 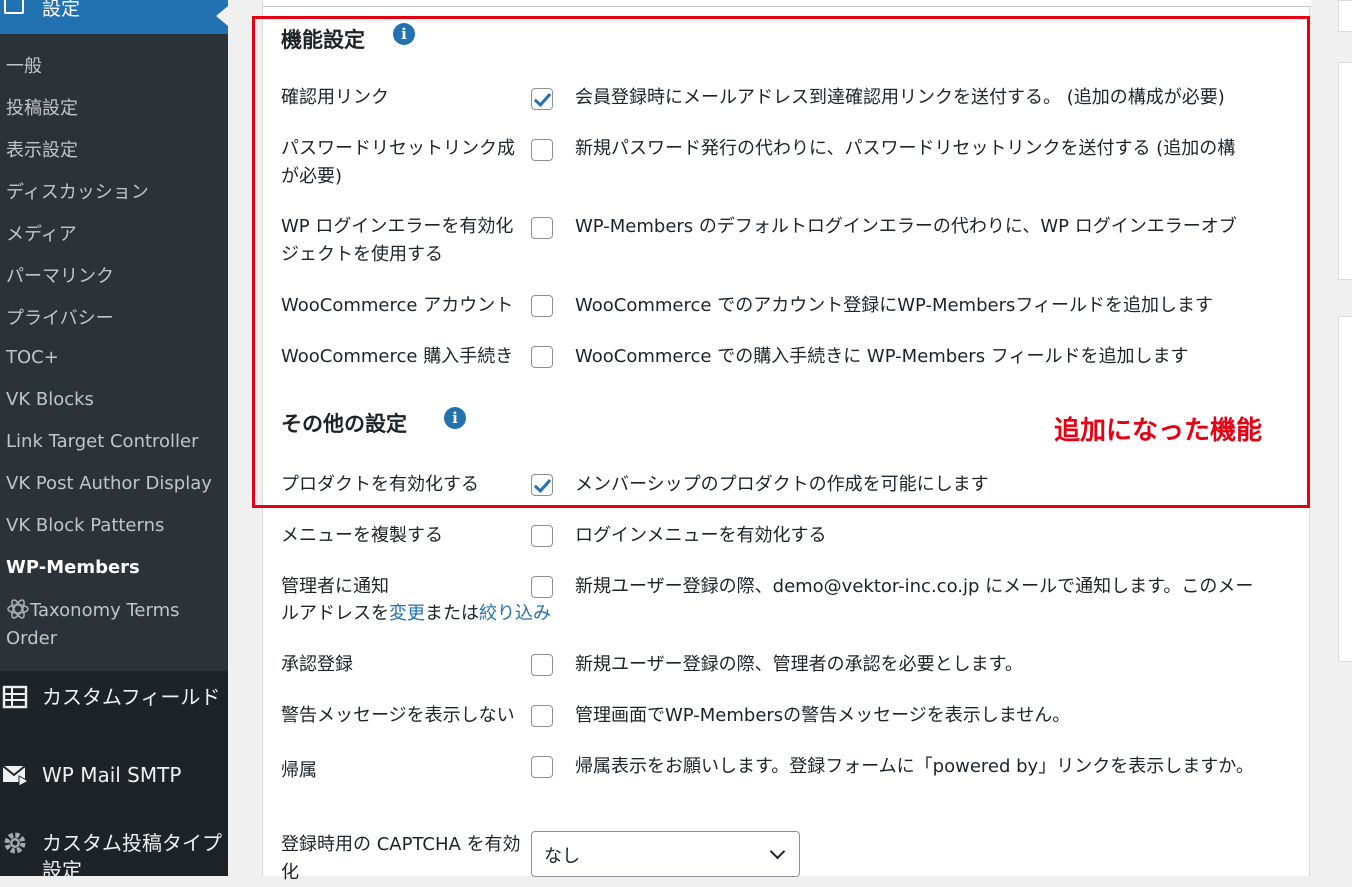 I want to click on submenu-toc: TOC+, so click(x=32, y=357).